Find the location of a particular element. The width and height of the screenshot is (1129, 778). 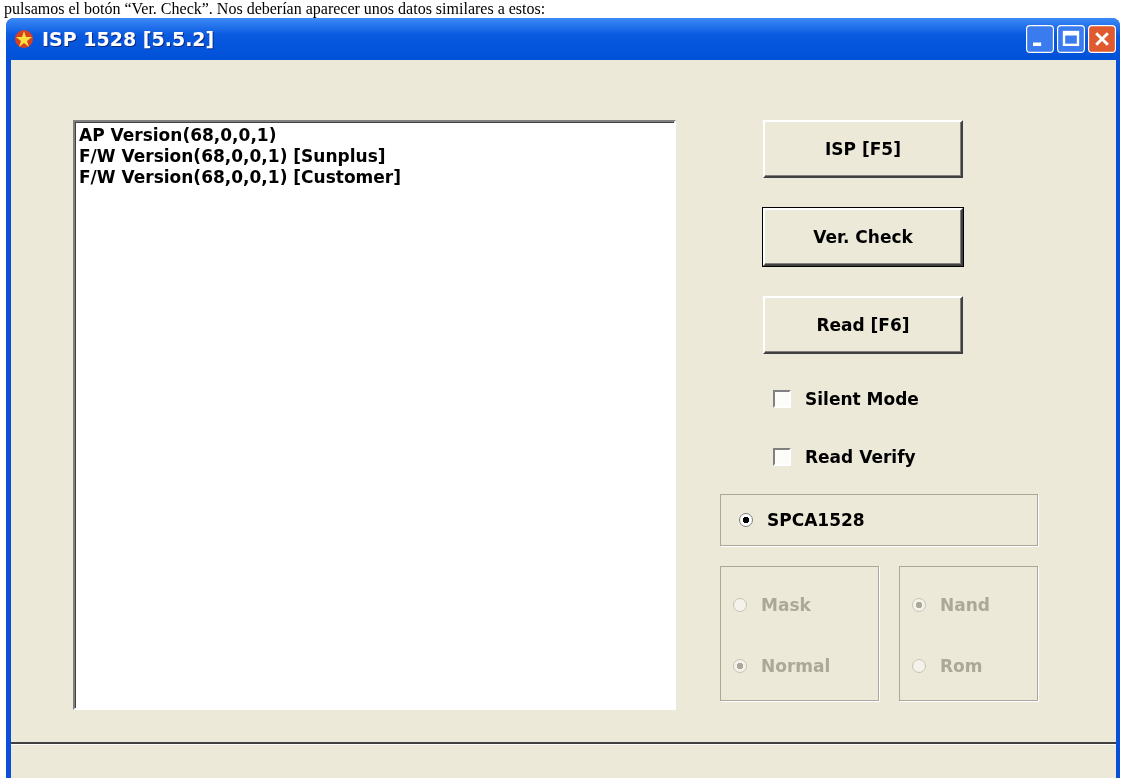

output-line: F/W Version(68,0,0,1) [Customer] is located at coordinates (240, 177).